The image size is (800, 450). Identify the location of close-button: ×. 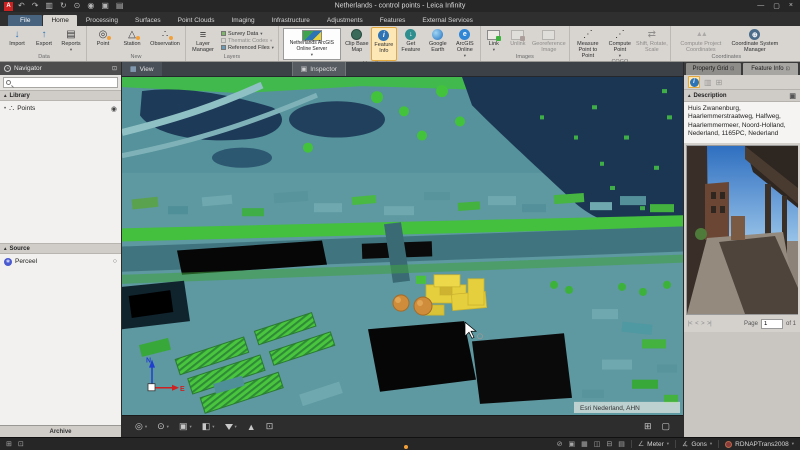
(791, 6).